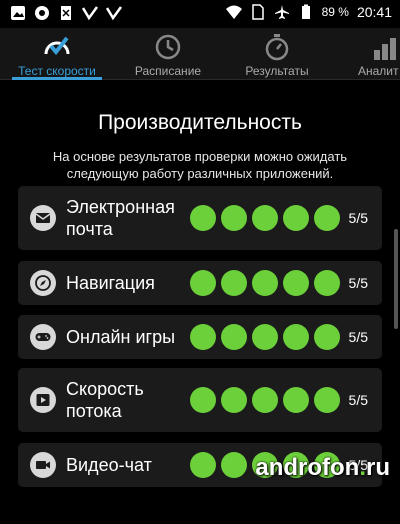  What do you see at coordinates (42, 13) in the screenshot?
I see `app-notification-icon` at bounding box center [42, 13].